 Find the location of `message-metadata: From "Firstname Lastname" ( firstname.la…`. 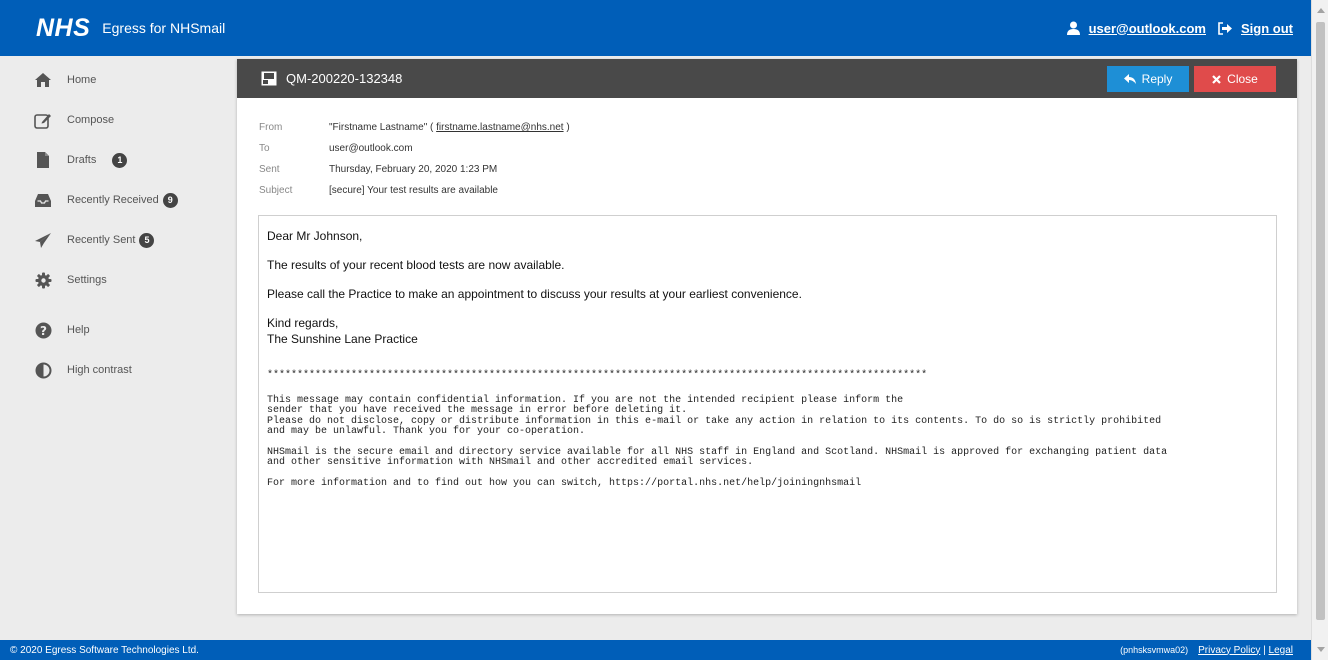

message-metadata: From "Firstname Lastname" ( firstname.la… is located at coordinates (767, 152).